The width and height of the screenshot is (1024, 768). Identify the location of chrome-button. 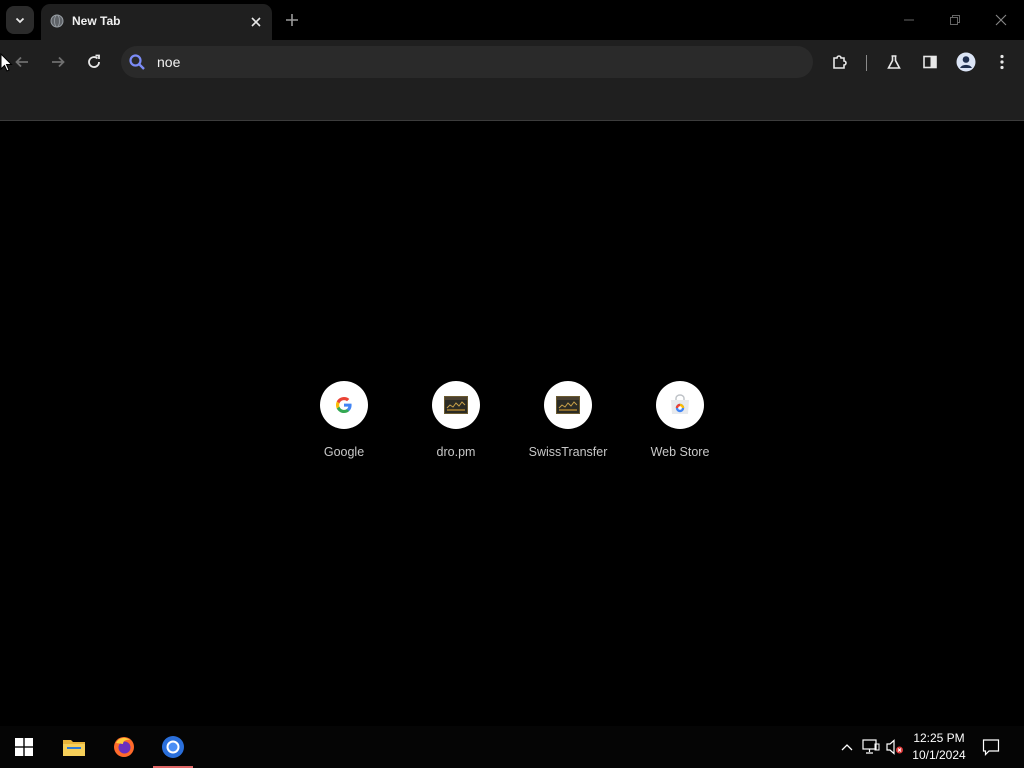
(173, 747).